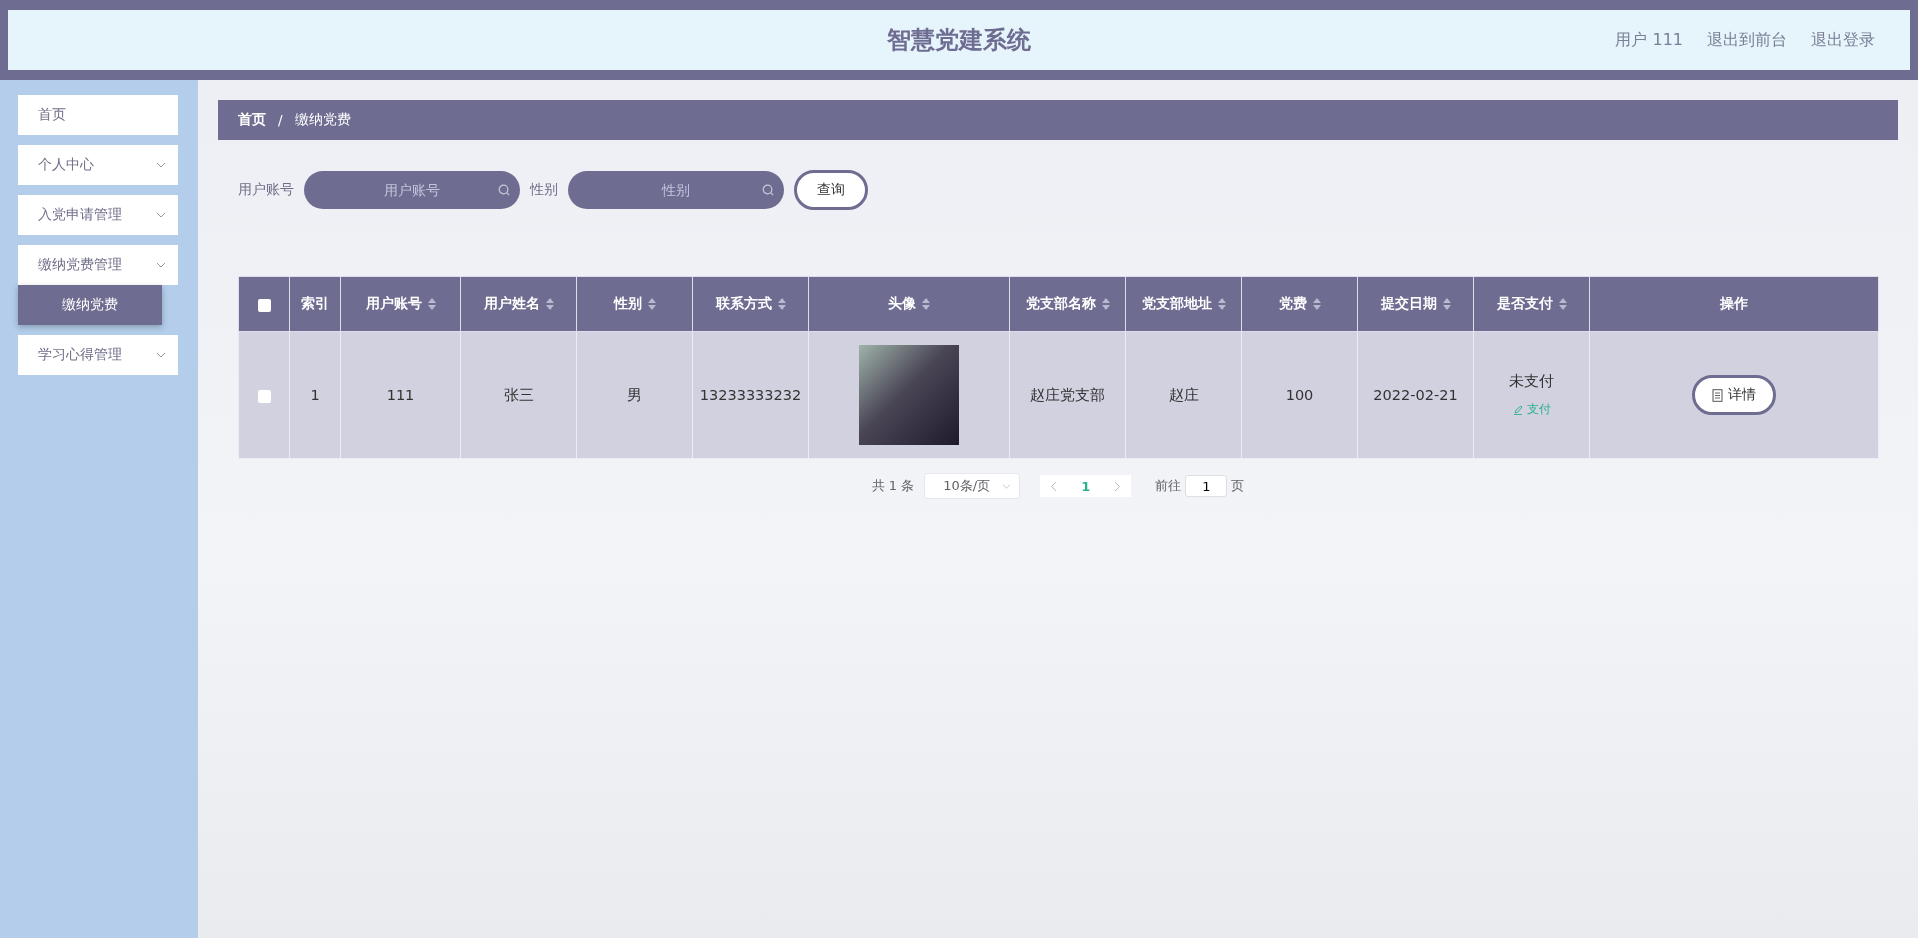 The image size is (1918, 938). Describe the element at coordinates (1054, 486) in the screenshot. I see `previous-page-icon` at that location.